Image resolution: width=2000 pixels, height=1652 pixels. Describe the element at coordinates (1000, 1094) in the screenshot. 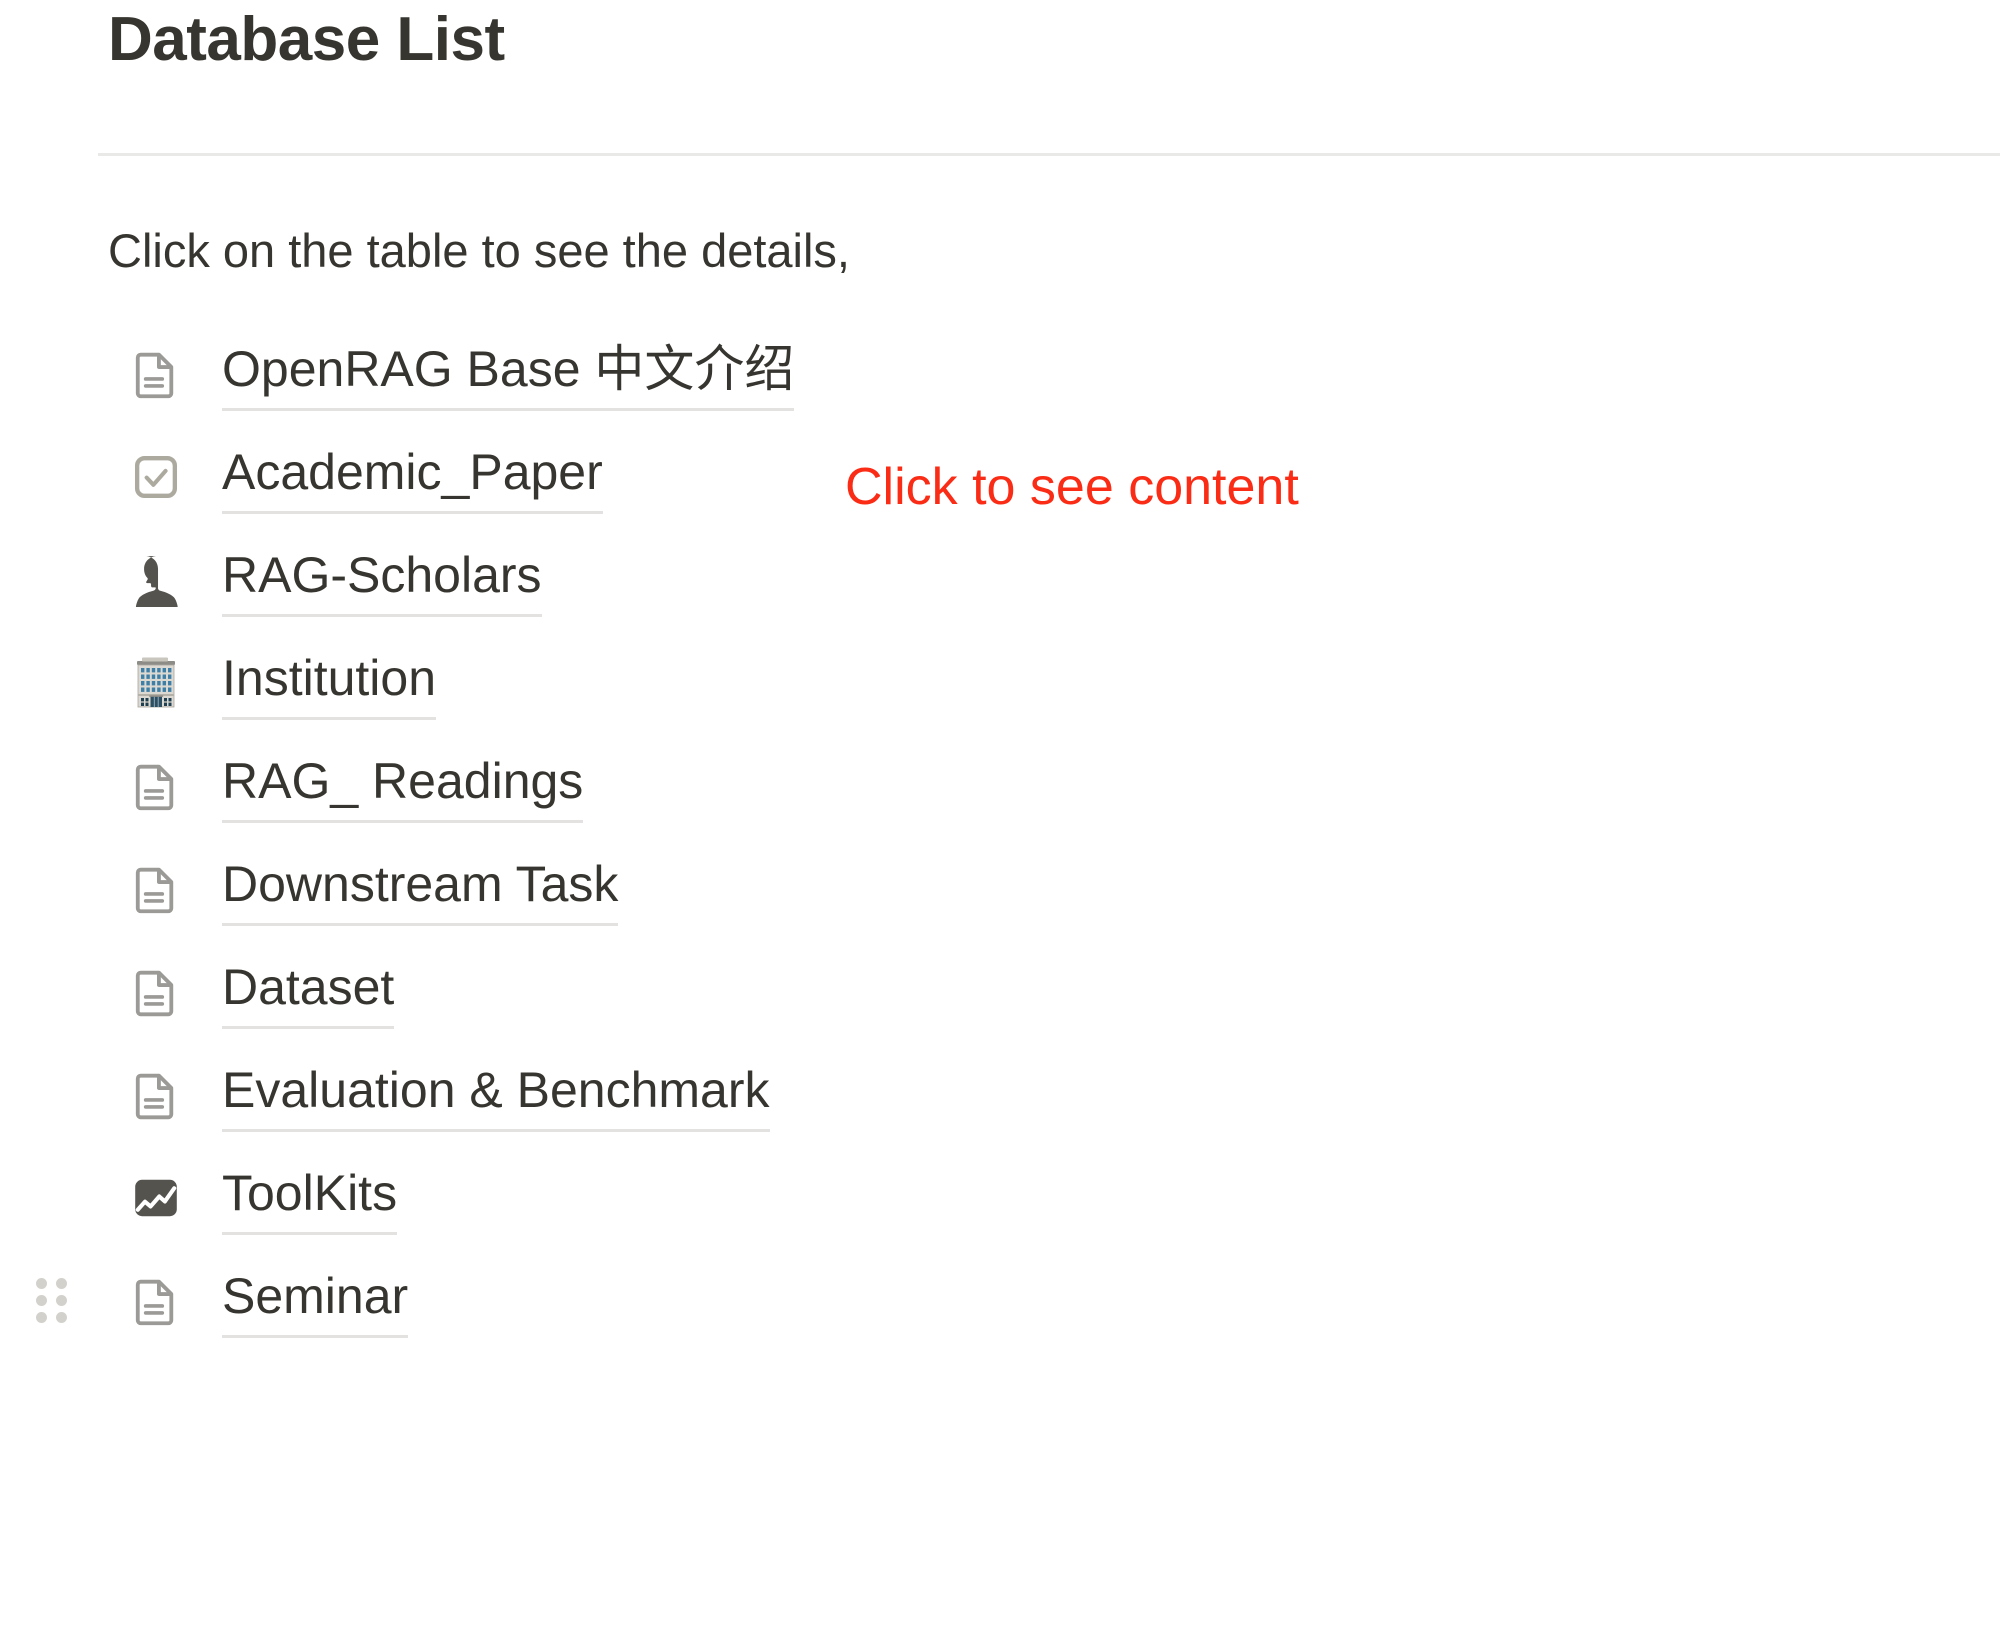

I see `list-item: Evaluation & Benchmark` at that location.